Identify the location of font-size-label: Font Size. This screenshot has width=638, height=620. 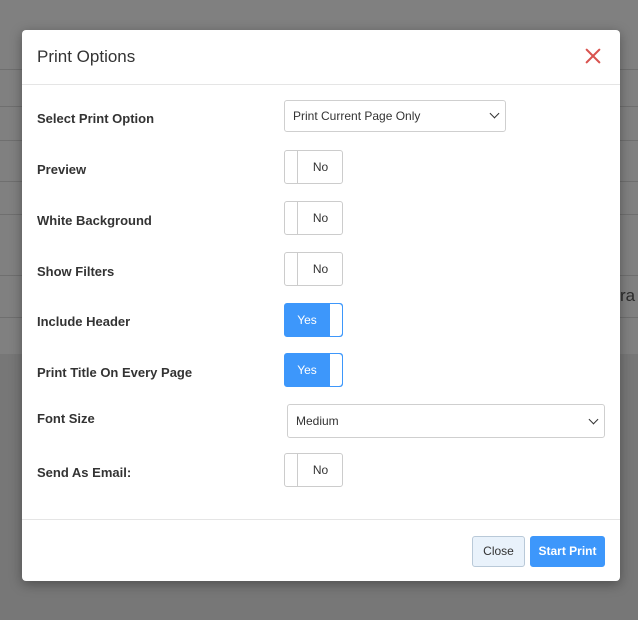
(66, 418).